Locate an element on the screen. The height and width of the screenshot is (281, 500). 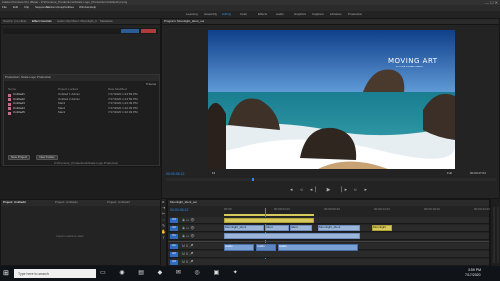
project-file-icon is located at coordinates (9, 113).